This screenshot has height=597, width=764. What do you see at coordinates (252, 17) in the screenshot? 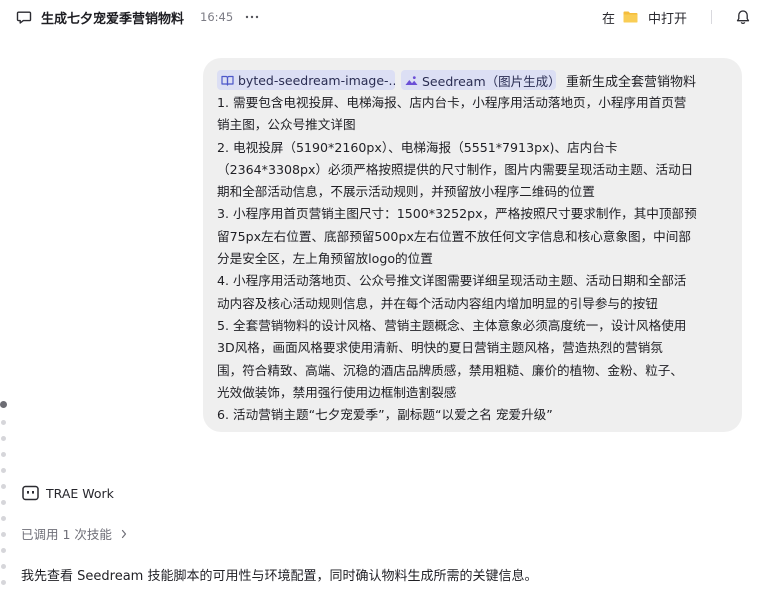
I see `more-horizontal-icon` at bounding box center [252, 17].